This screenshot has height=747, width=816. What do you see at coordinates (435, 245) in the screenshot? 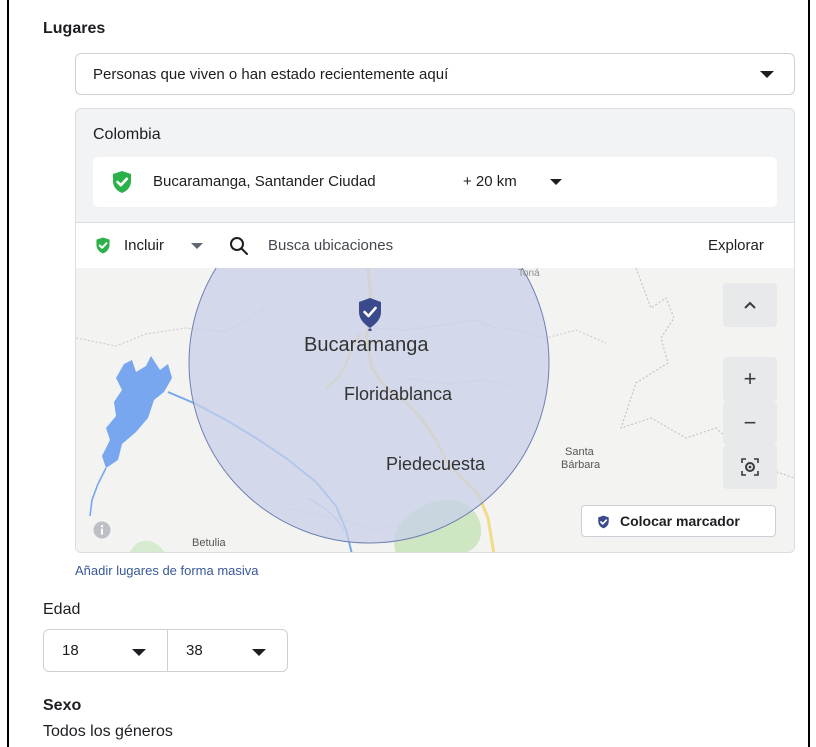
I see `location-toolbar: Incluir Busca ubicaciones Explorar` at bounding box center [435, 245].